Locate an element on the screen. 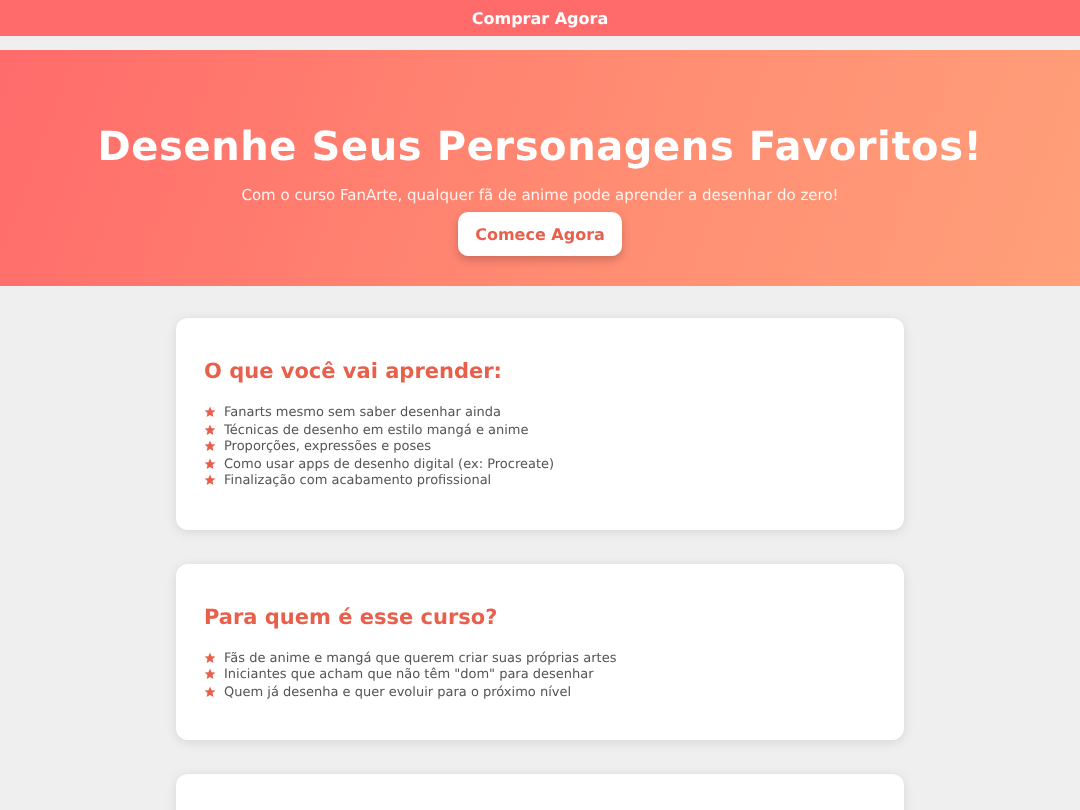 This screenshot has height=810, width=1080. buy-link: Comprar Agora is located at coordinates (540, 18).